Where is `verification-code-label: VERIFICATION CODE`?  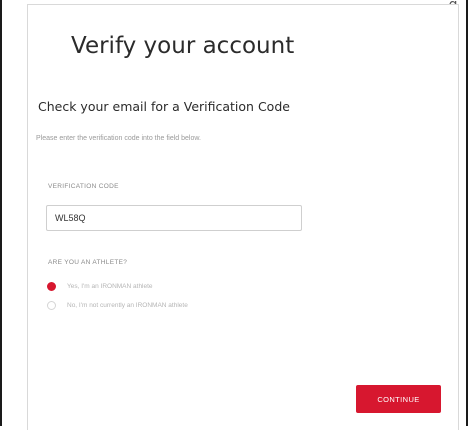 verification-code-label: VERIFICATION CODE is located at coordinates (83, 186).